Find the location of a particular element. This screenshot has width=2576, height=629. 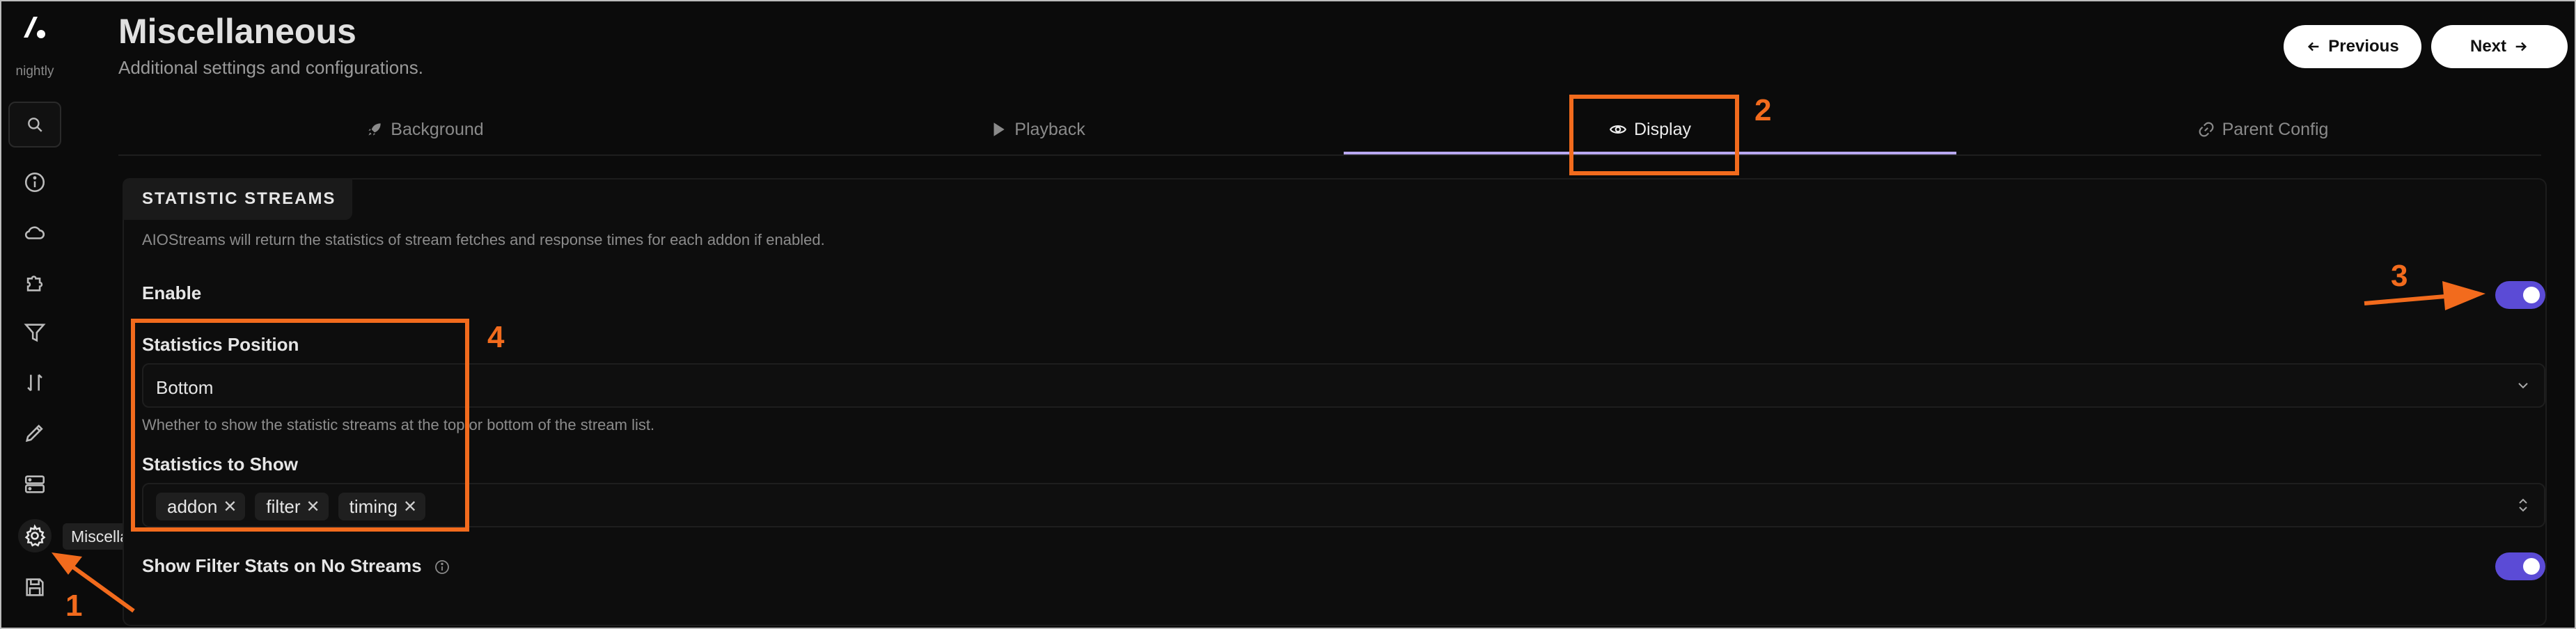

search-icon is located at coordinates (35, 125).